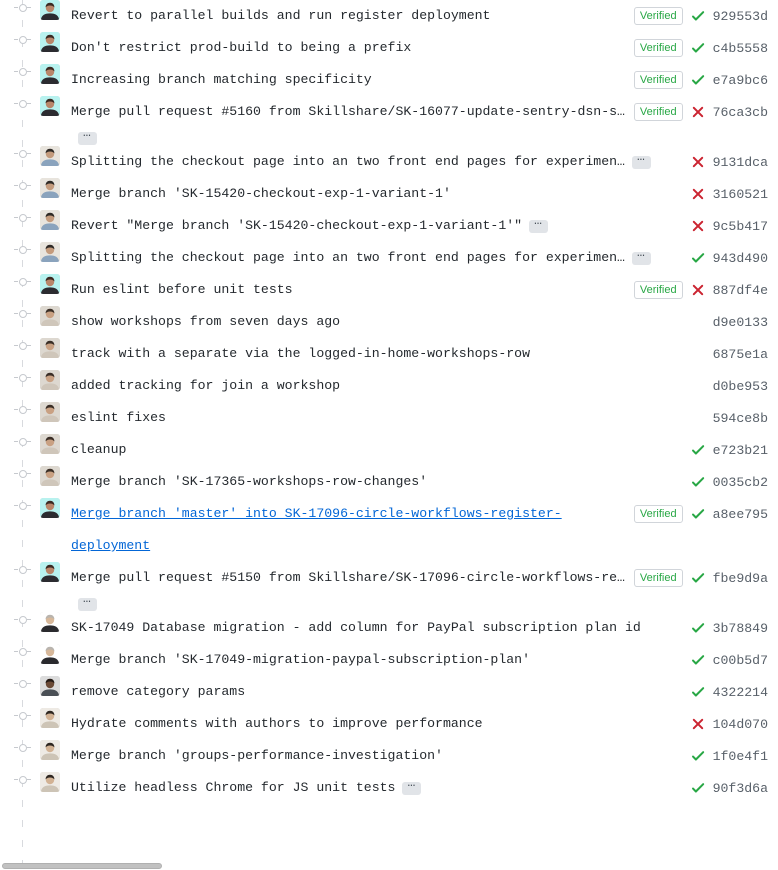 This screenshot has height=870, width=778. What do you see at coordinates (740, 112) in the screenshot?
I see `commit-sha: 76ca3cb` at bounding box center [740, 112].